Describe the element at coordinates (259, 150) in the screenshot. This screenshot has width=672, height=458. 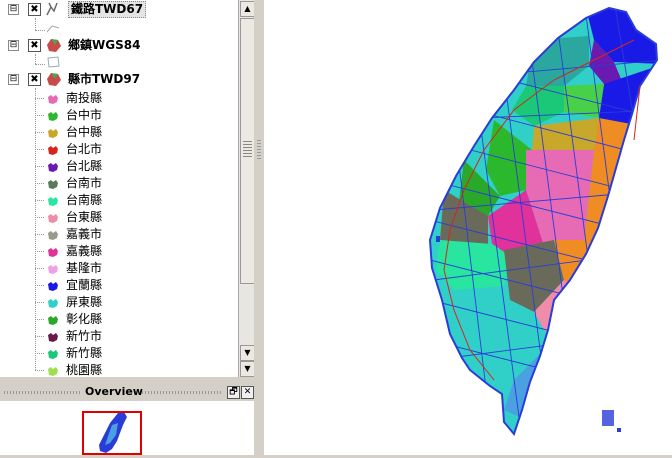
I see `splitter-grip-icon` at that location.